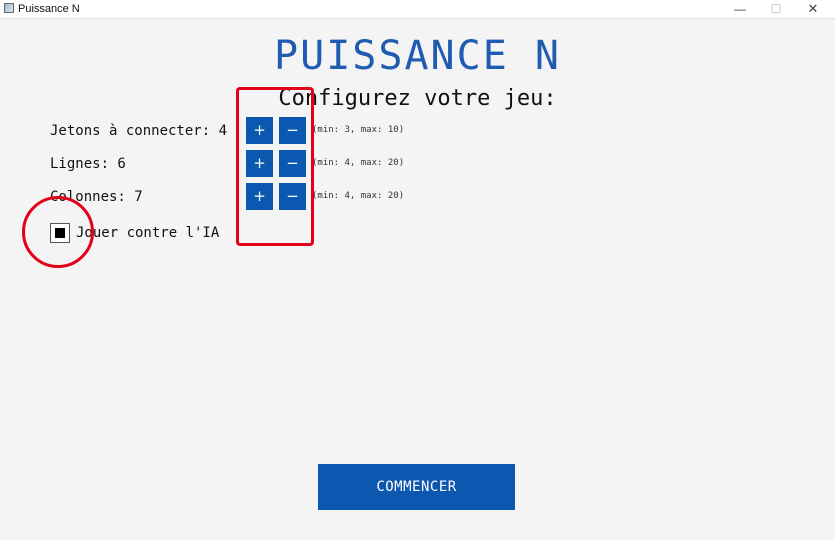  What do you see at coordinates (88, 164) in the screenshot?
I see `rows-label: Lignes: 6` at bounding box center [88, 164].